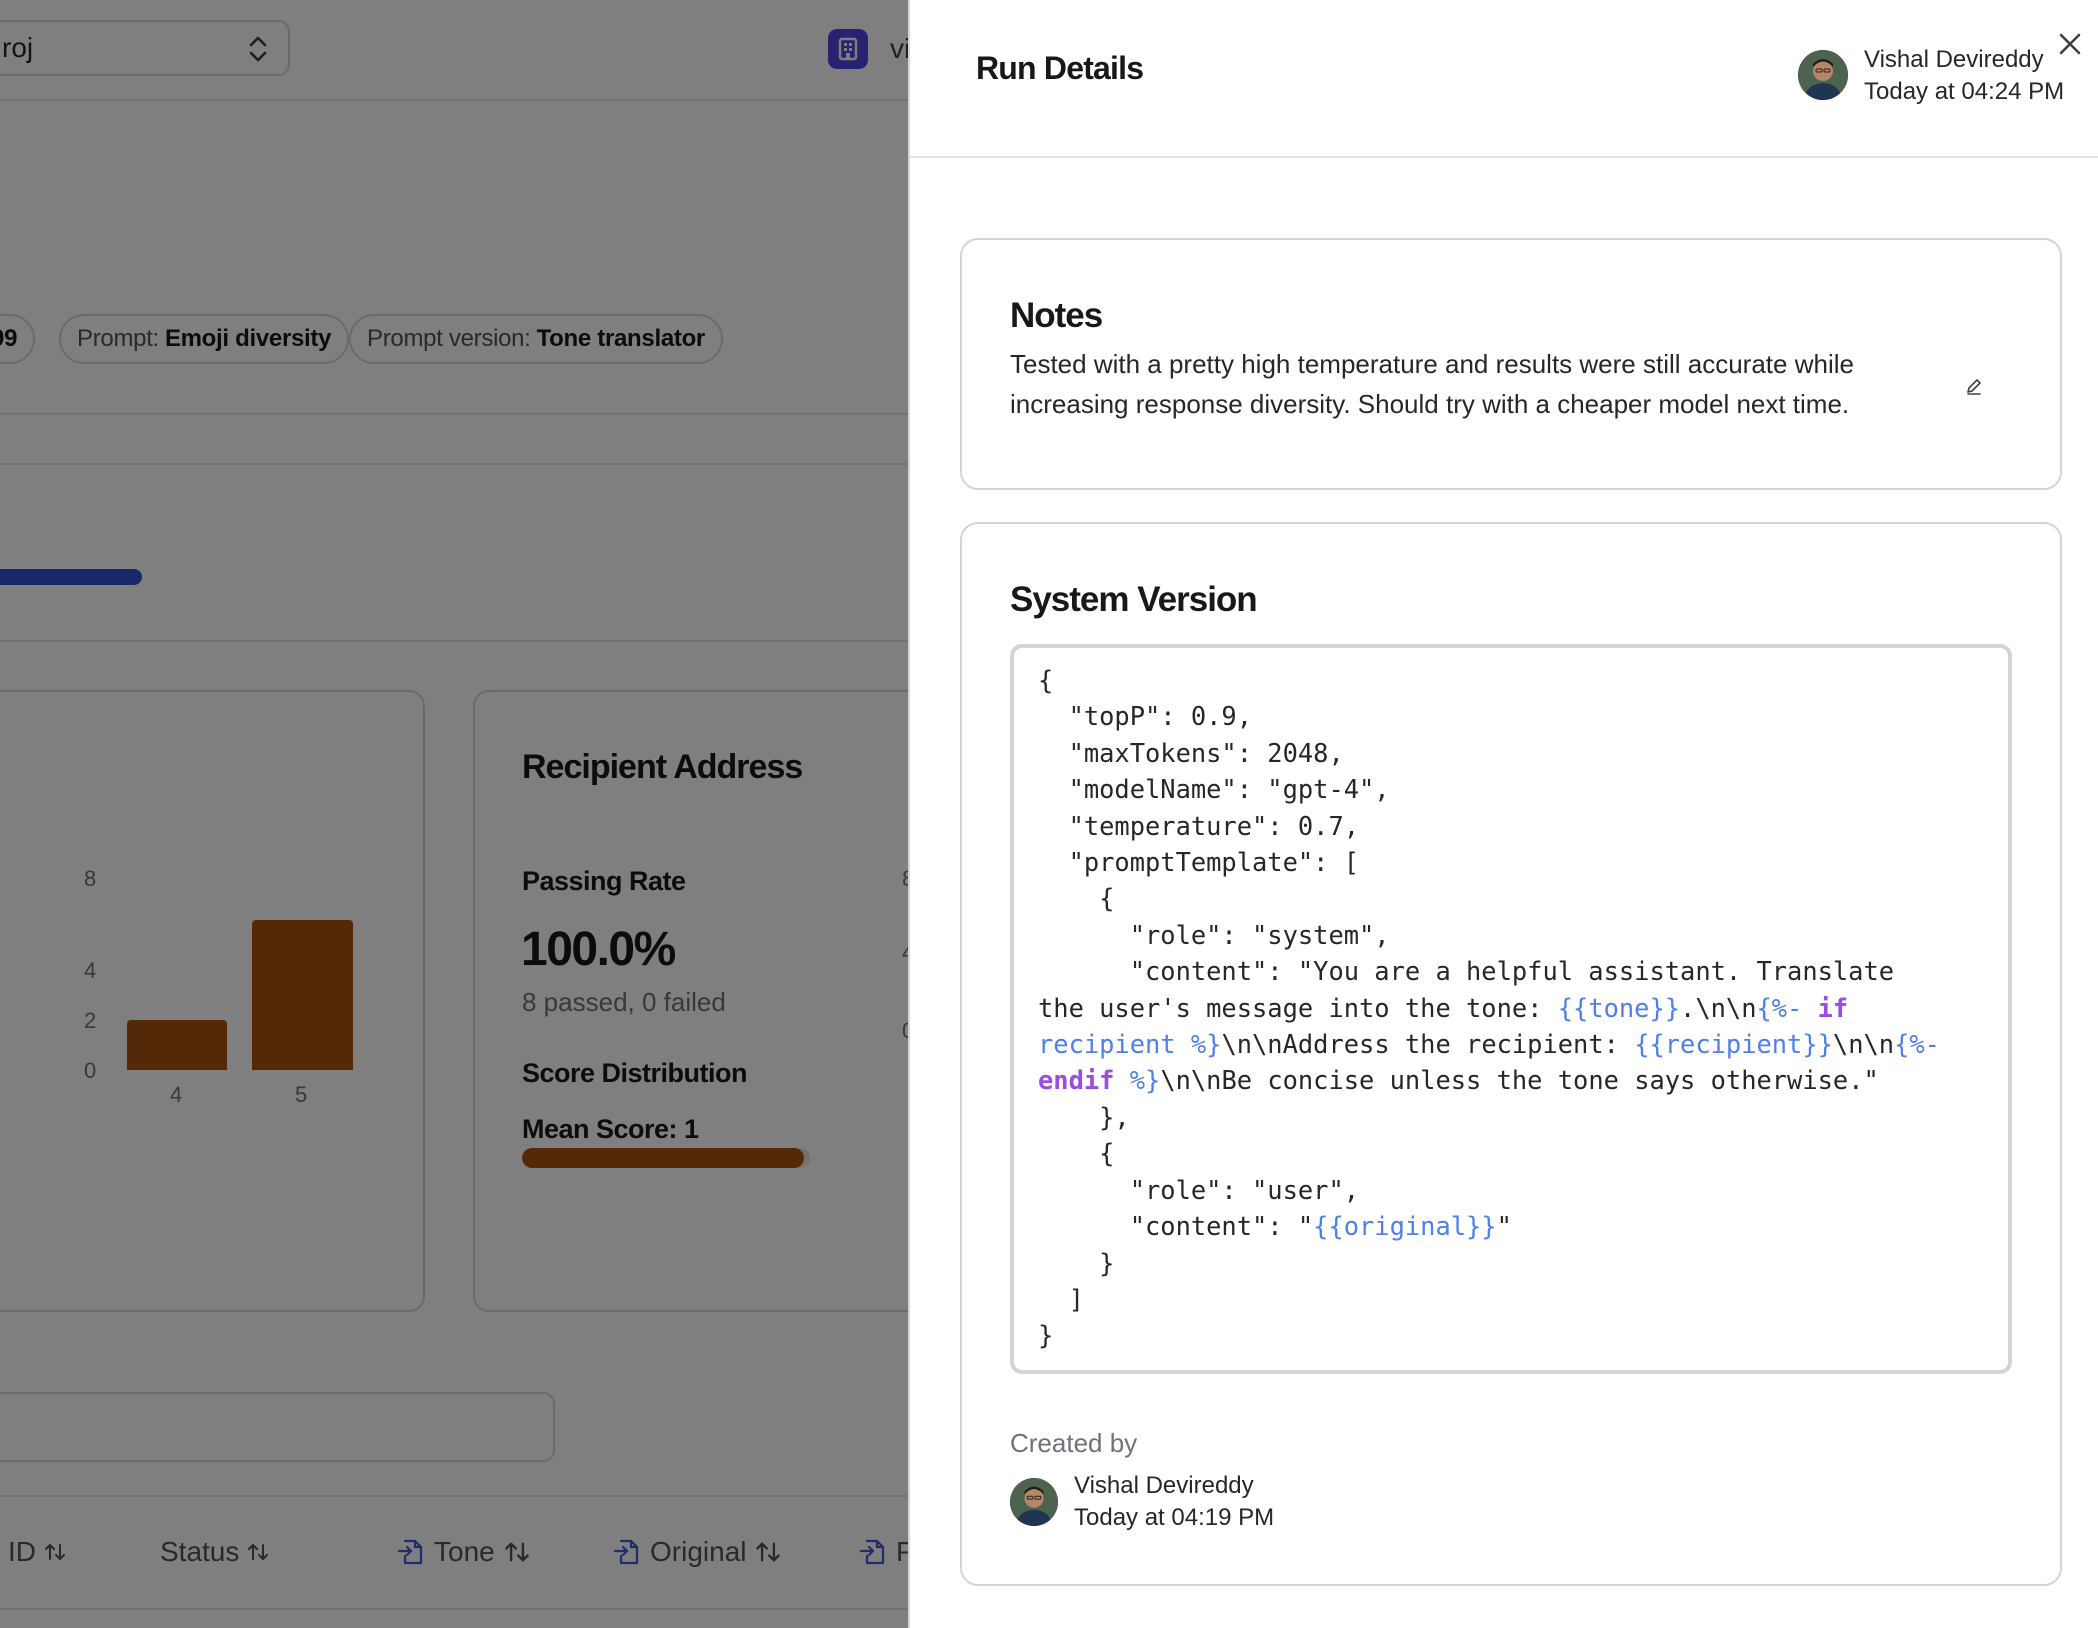 This screenshot has width=2098, height=1628. What do you see at coordinates (1056, 315) in the screenshot?
I see `notes-title: Notes` at bounding box center [1056, 315].